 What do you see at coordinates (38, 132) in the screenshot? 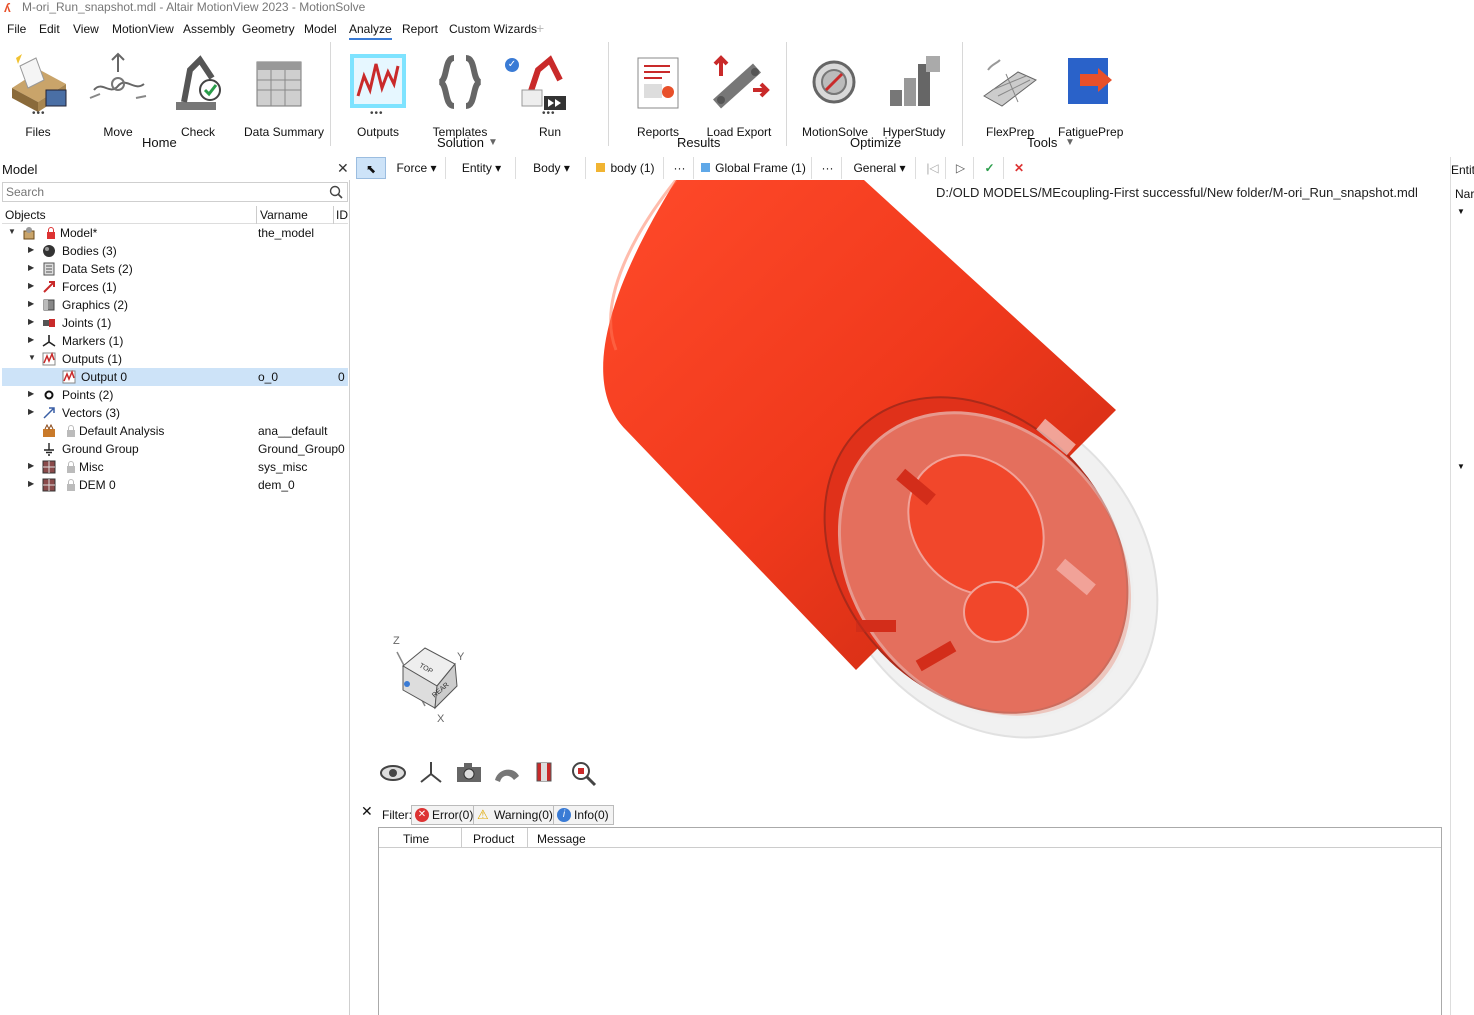
I see `files-label: Files` at bounding box center [38, 132].